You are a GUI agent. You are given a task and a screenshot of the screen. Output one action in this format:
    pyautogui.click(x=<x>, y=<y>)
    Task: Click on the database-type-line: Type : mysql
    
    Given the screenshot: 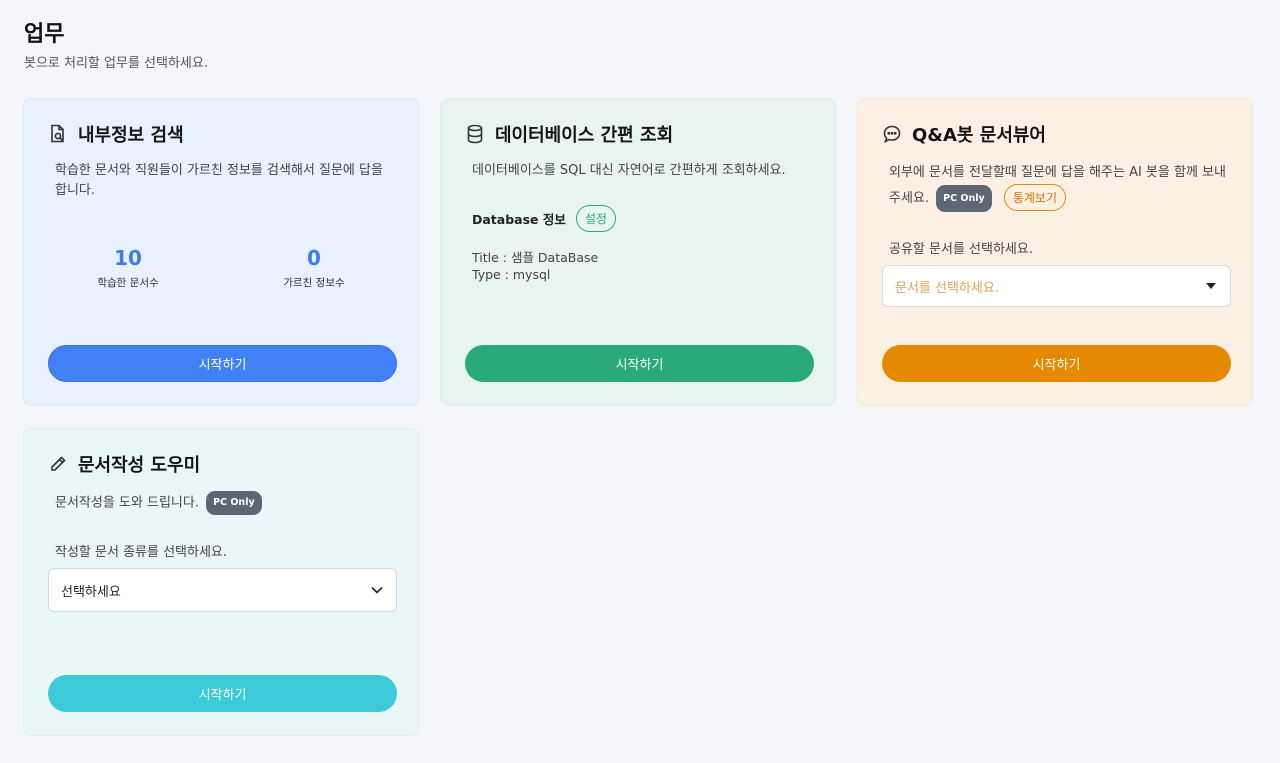 What is the action you would take?
    pyautogui.click(x=511, y=274)
    